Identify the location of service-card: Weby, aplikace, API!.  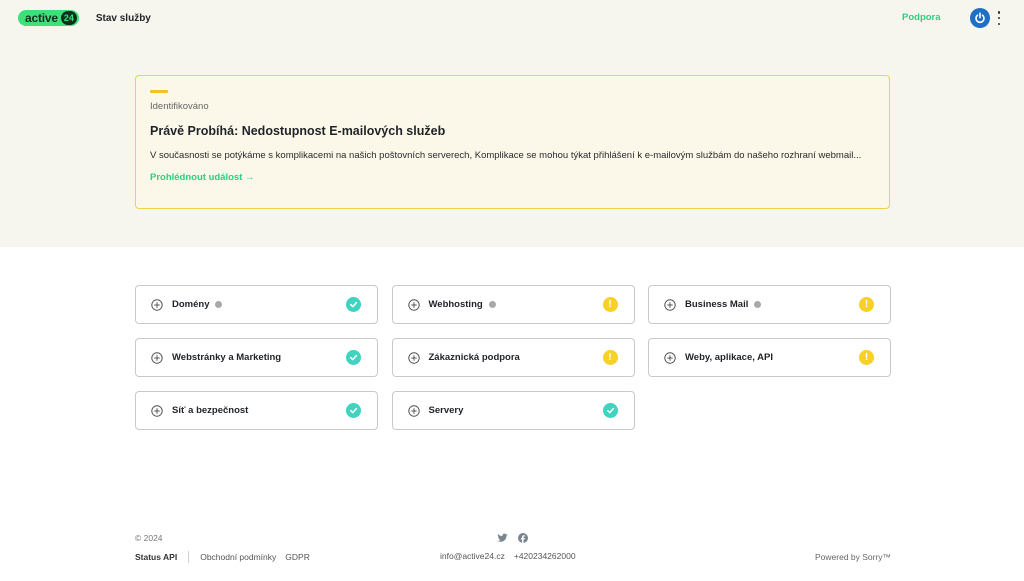
(769, 357).